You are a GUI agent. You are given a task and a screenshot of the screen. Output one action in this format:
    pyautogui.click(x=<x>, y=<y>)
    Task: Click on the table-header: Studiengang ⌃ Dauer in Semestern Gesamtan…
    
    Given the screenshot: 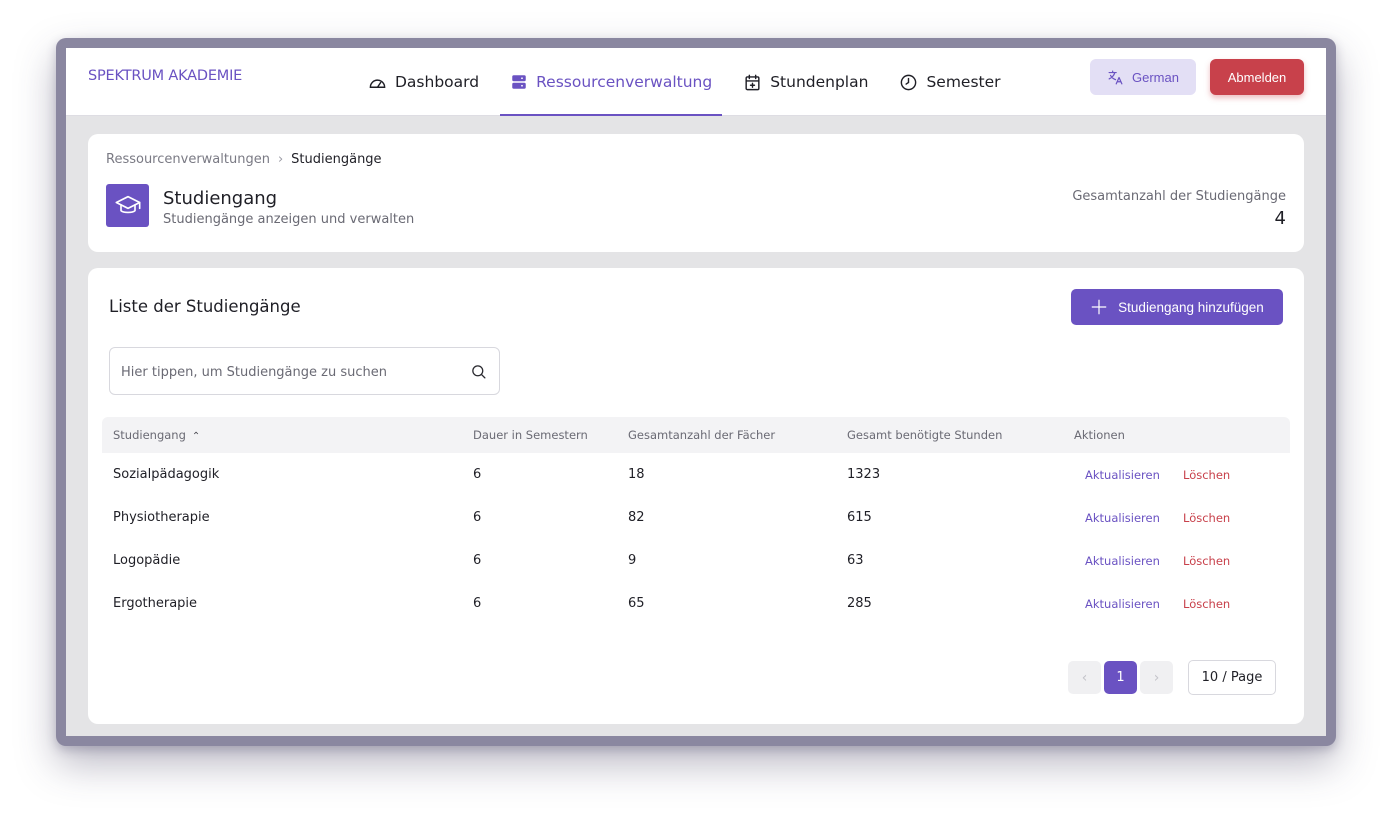 What is the action you would take?
    pyautogui.click(x=696, y=435)
    